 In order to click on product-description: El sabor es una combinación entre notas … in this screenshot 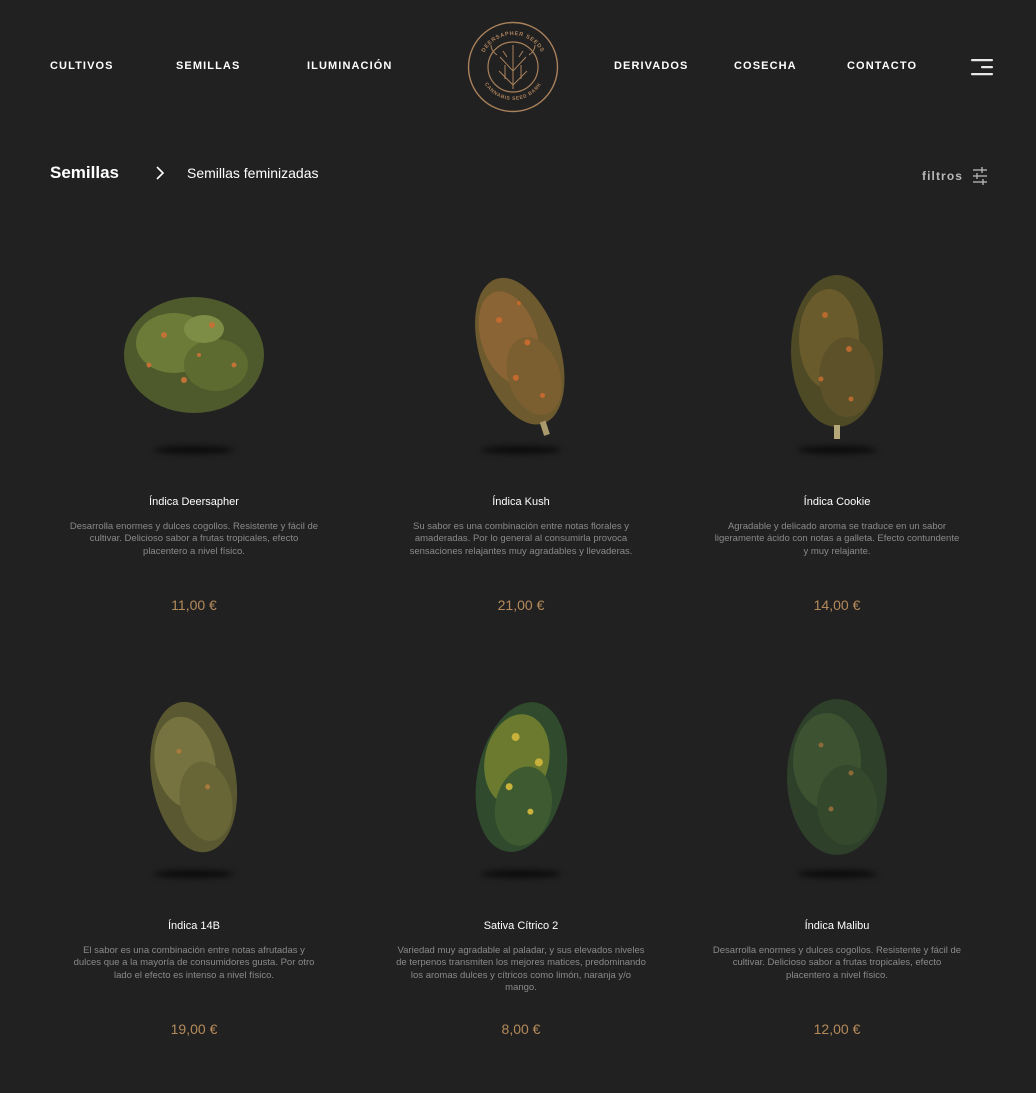, I will do `click(194, 963)`.